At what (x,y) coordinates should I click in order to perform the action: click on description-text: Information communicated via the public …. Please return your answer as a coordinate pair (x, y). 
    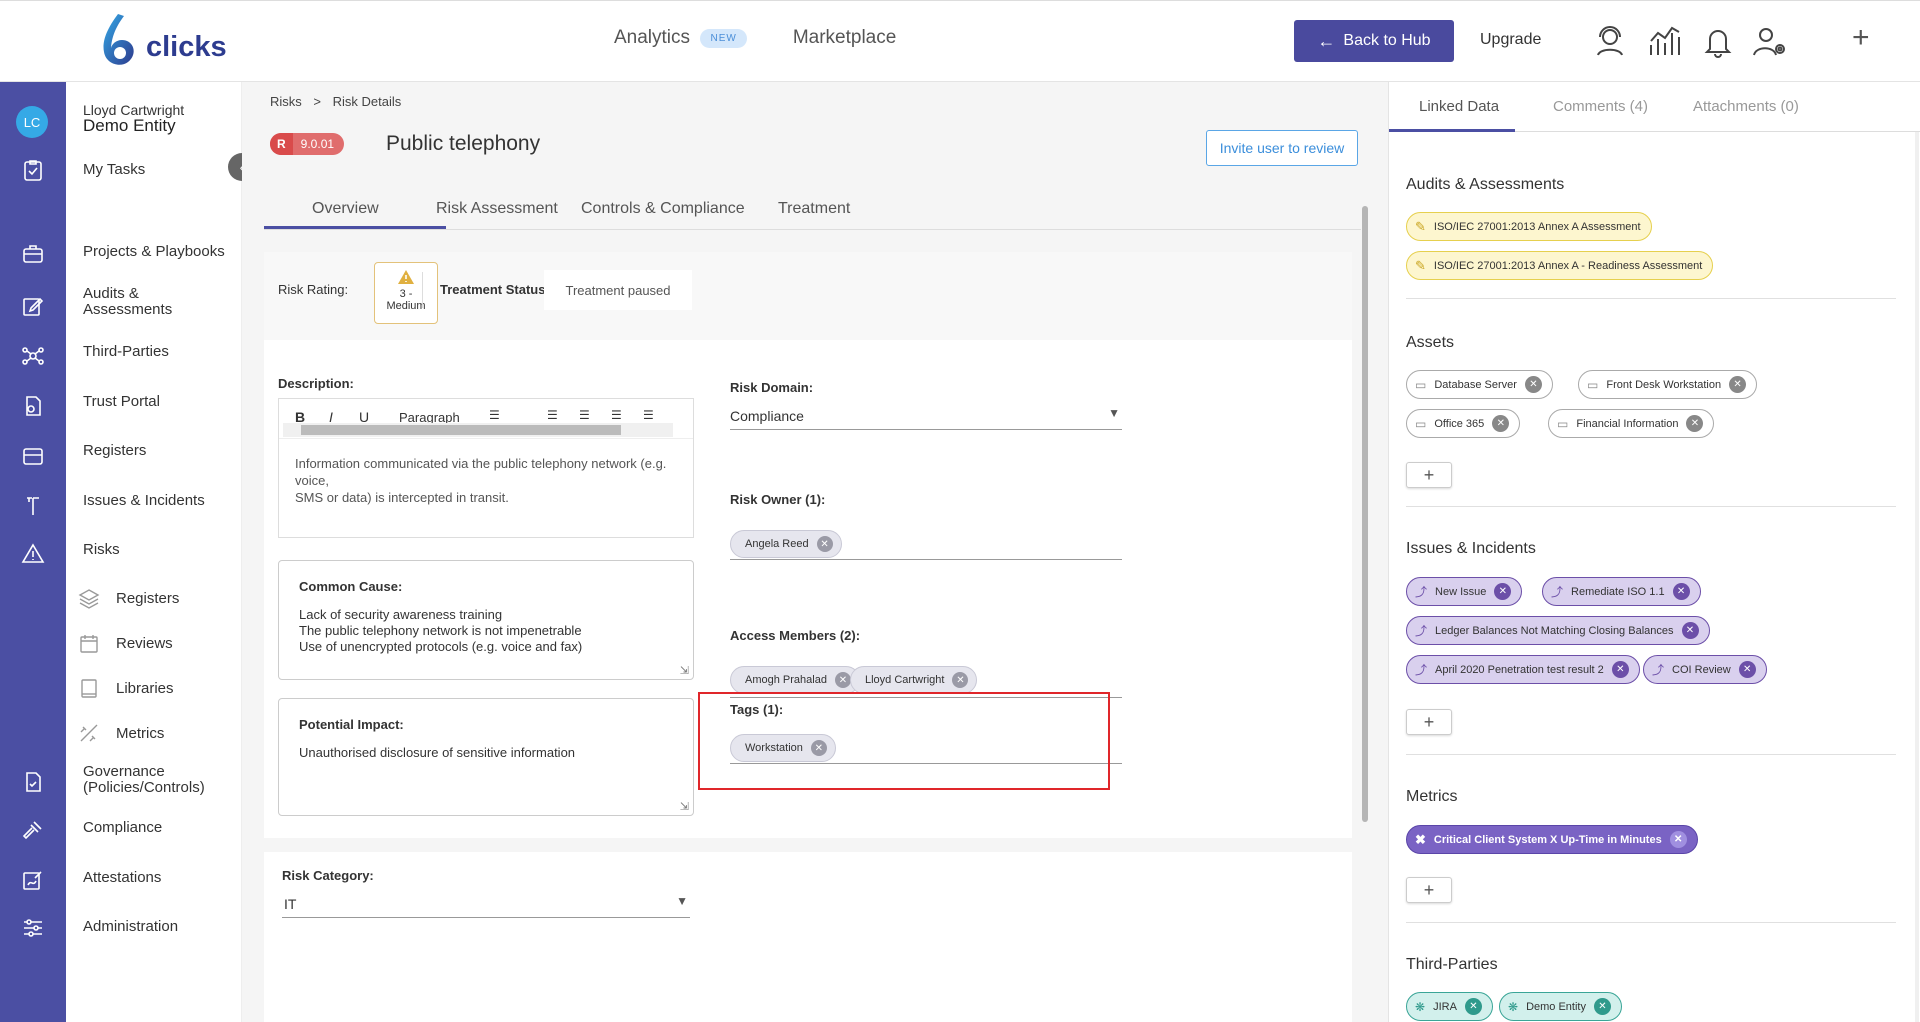
    Looking at the image, I should click on (494, 480).